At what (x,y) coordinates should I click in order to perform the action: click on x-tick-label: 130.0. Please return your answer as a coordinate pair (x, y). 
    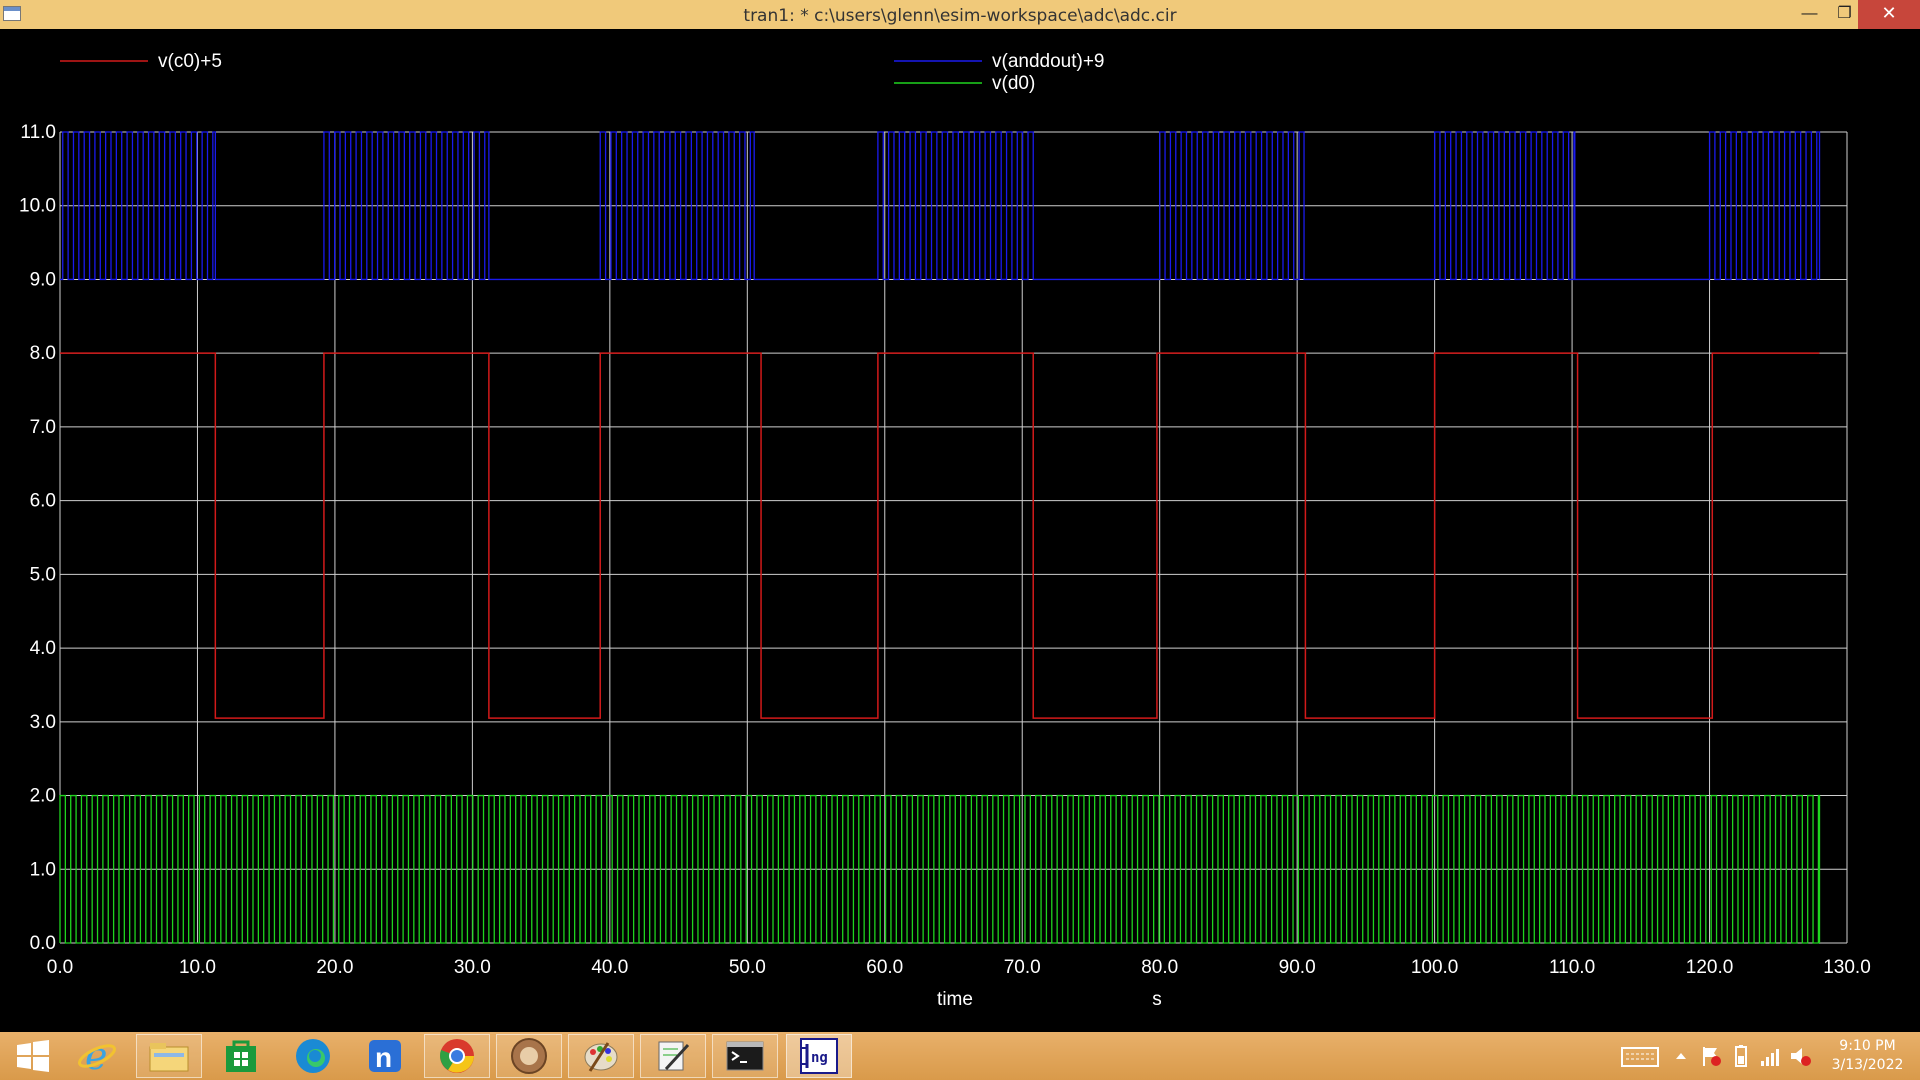
    Looking at the image, I should click on (1847, 967).